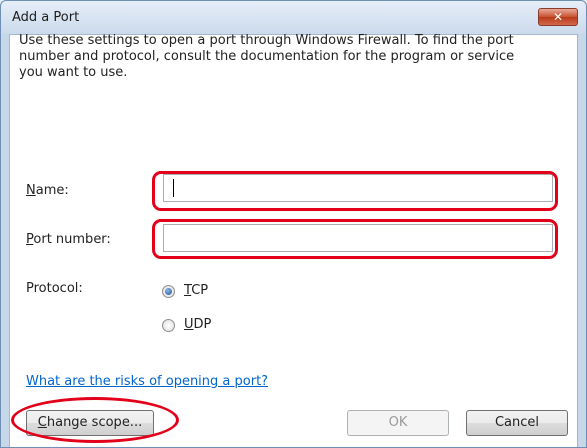 The height and width of the screenshot is (448, 587). Describe the element at coordinates (95, 420) in the screenshot. I see `change-scope-highlight` at that location.